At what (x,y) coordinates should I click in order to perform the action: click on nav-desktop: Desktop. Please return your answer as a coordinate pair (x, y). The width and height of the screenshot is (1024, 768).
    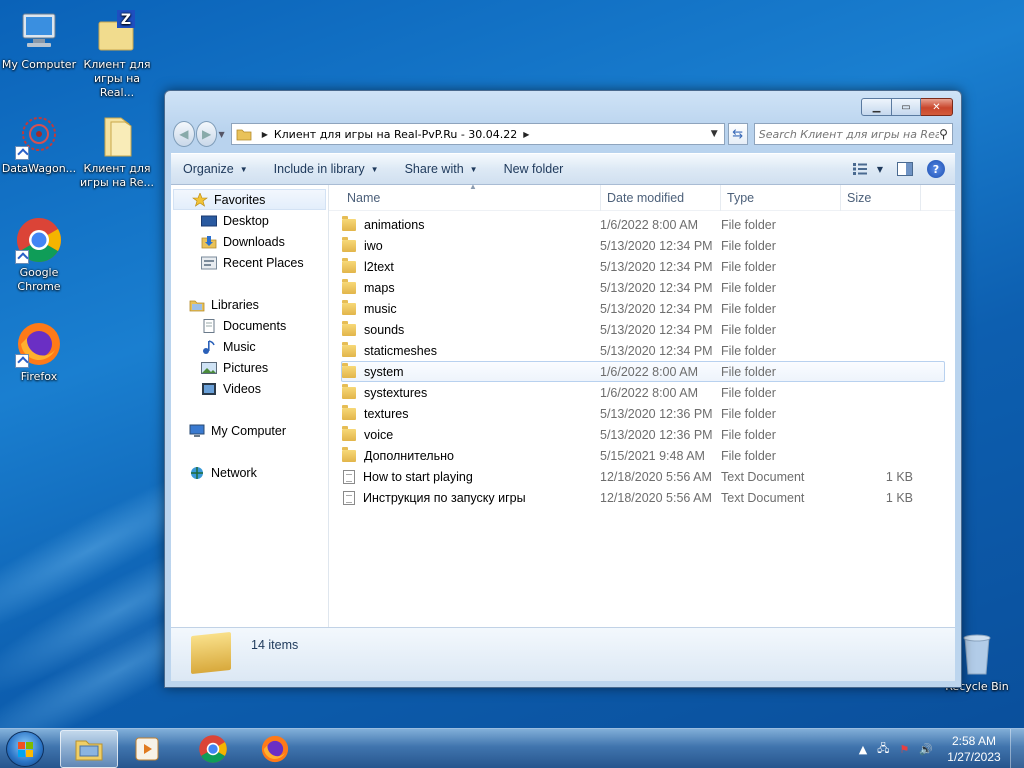
    Looking at the image, I should click on (249, 220).